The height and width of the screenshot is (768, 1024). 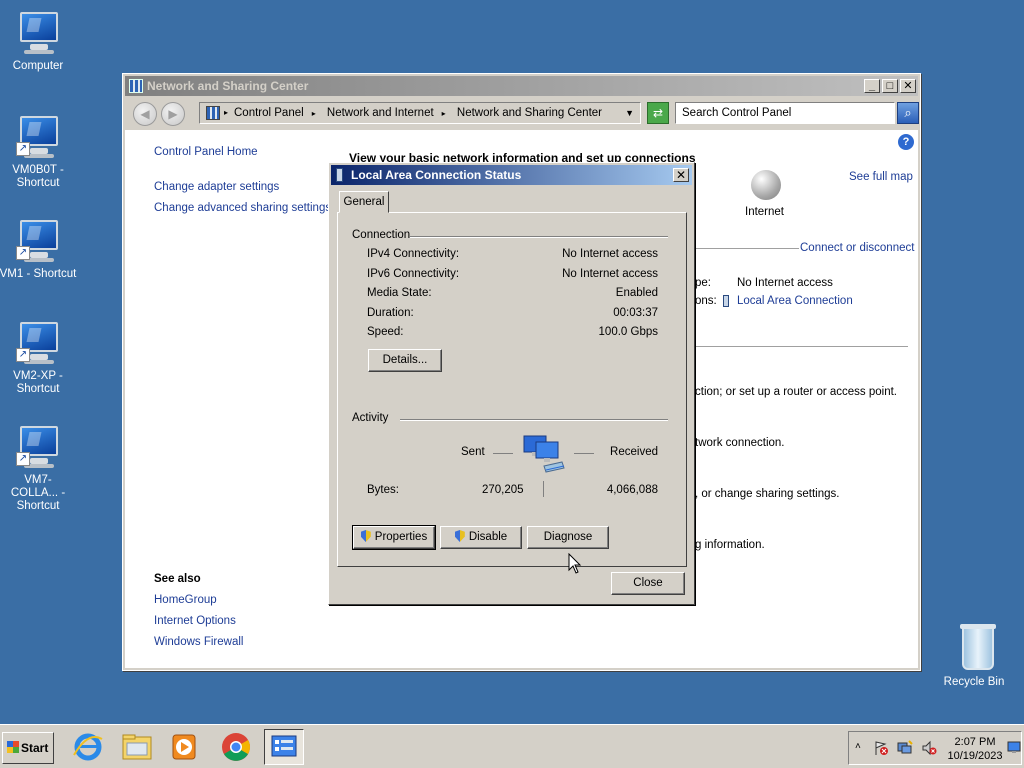 I want to click on close-button: Close, so click(x=648, y=583).